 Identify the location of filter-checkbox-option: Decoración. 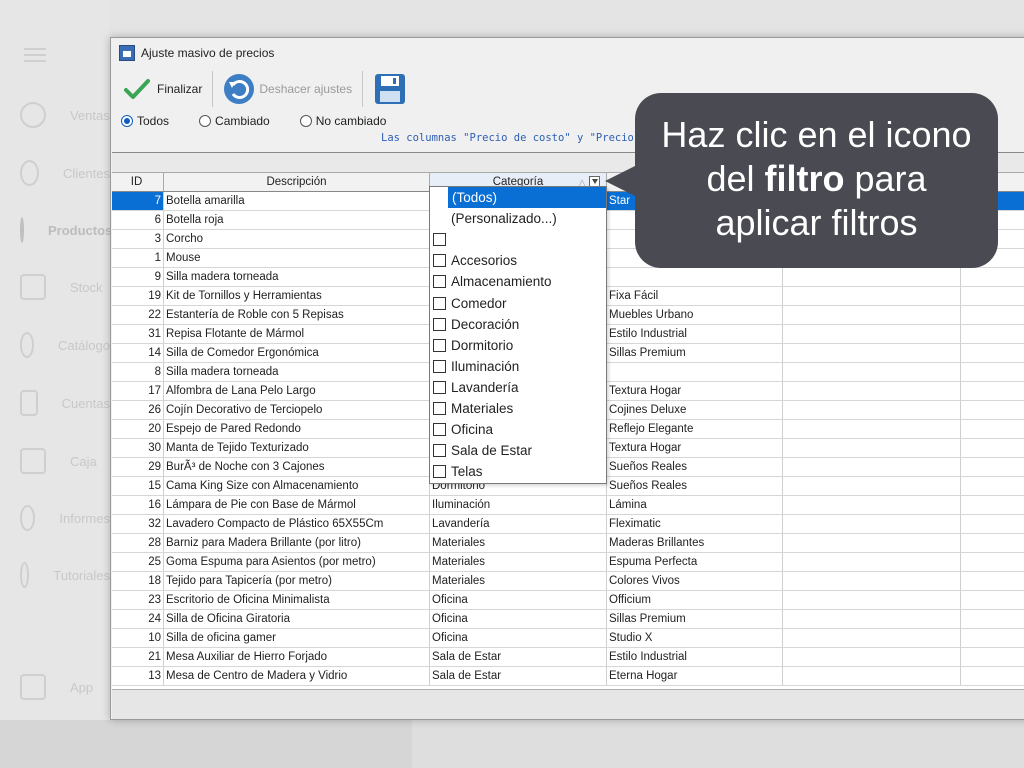
(518, 324).